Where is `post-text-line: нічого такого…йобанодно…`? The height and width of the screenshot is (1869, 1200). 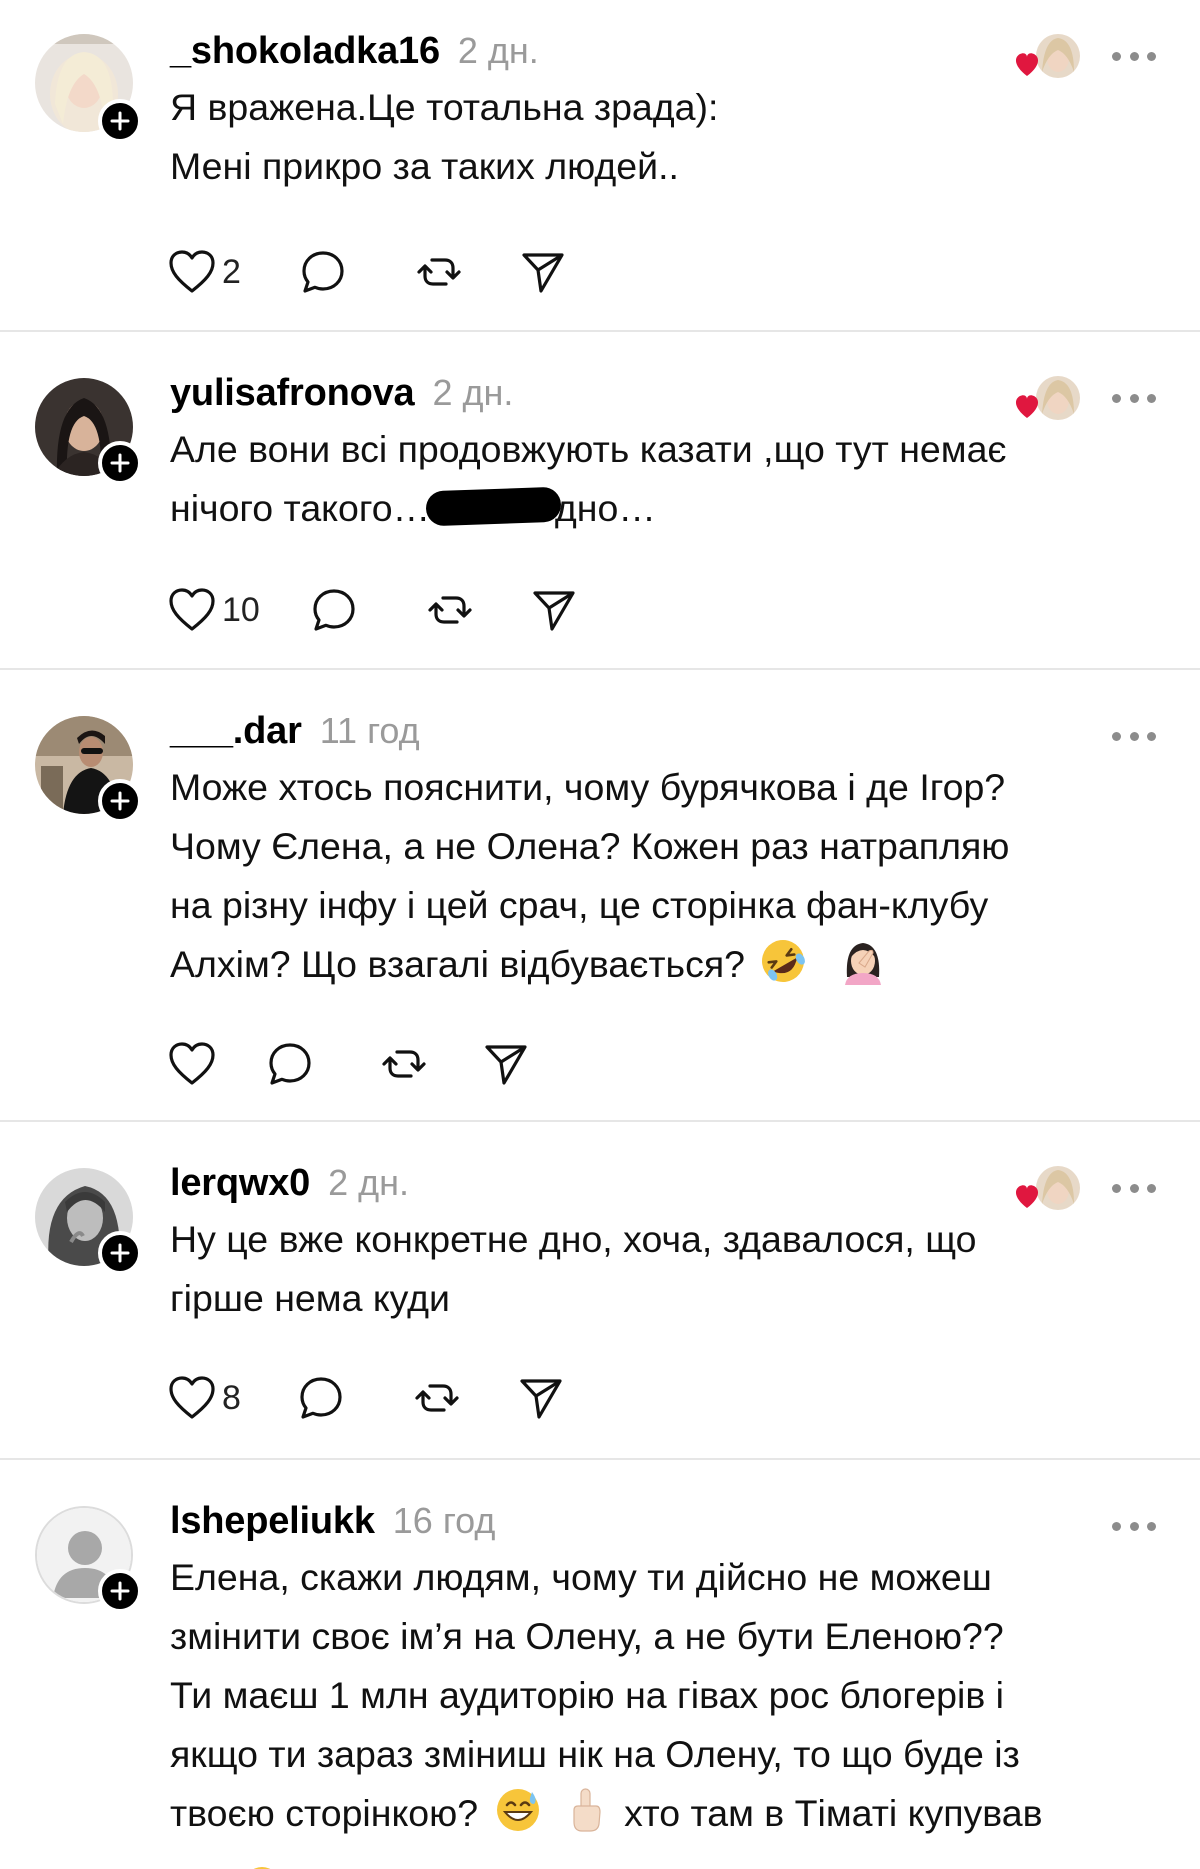
post-text-line: нічого такого…йобанодно… is located at coordinates (670, 508).